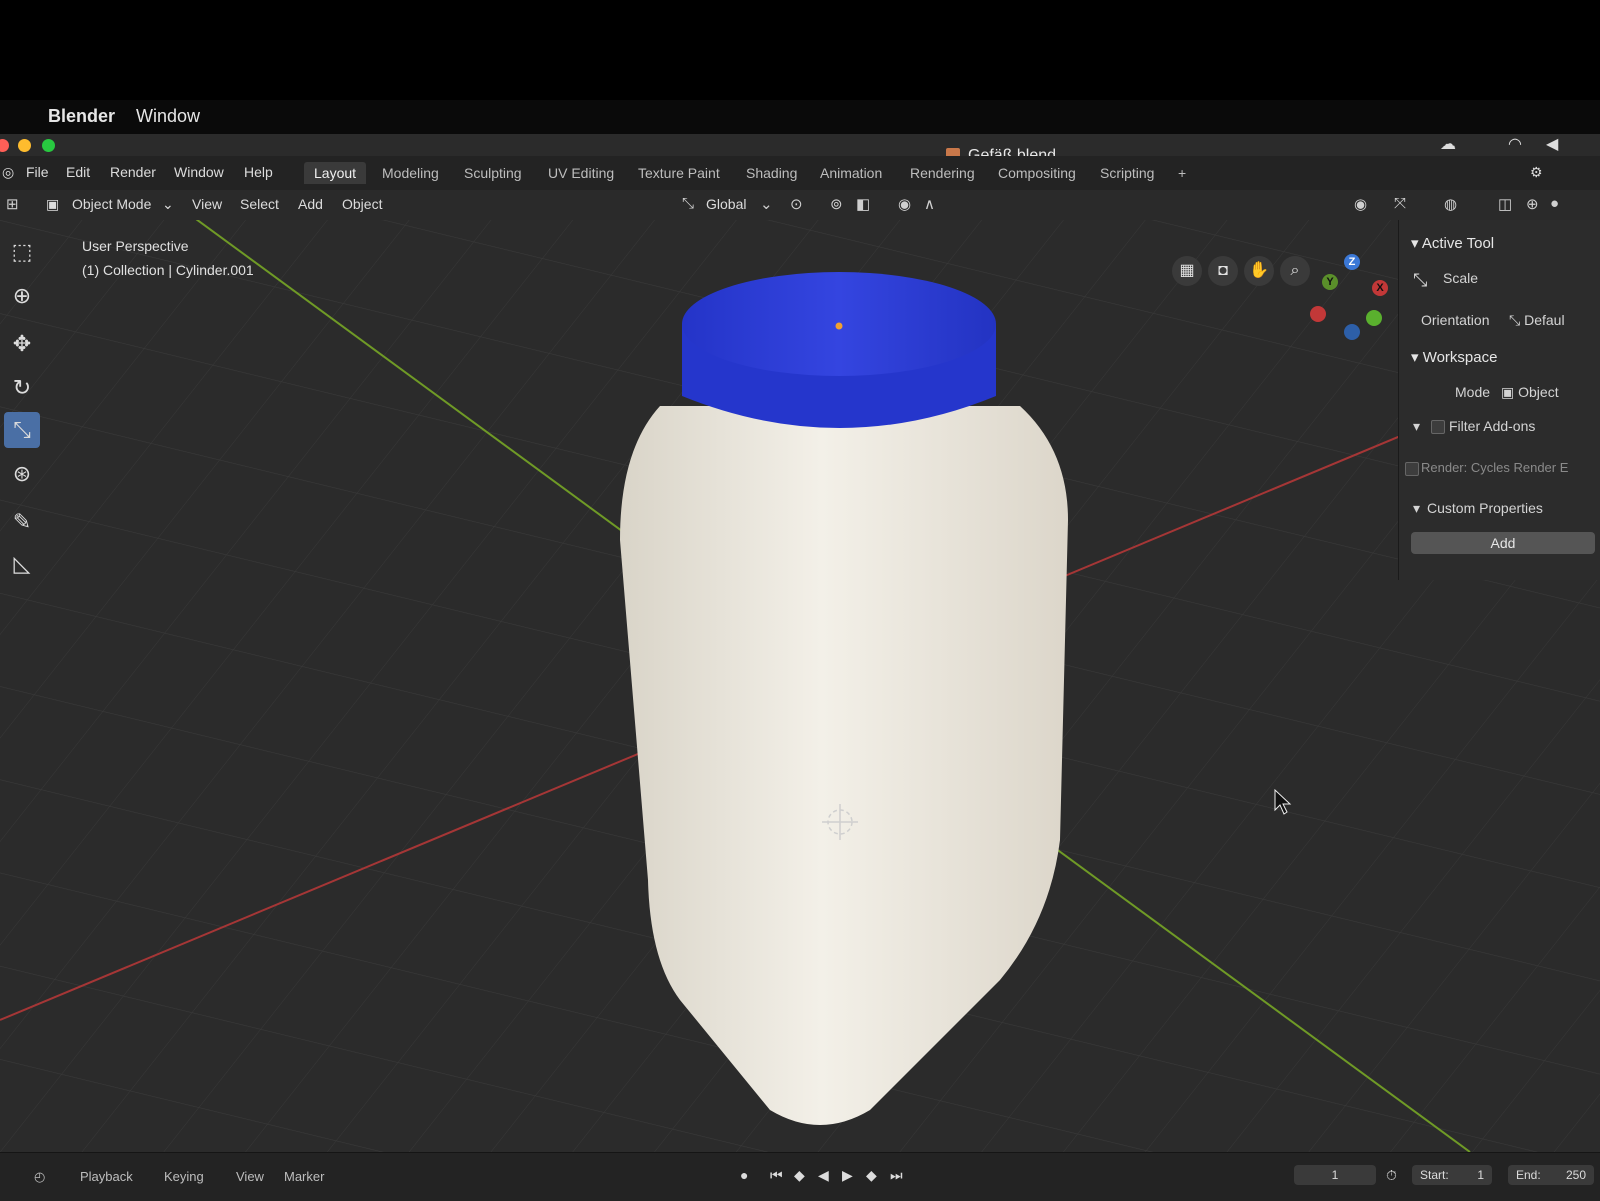 The image size is (1600, 1201). I want to click on timeline-menu-playback: Playback, so click(106, 1176).